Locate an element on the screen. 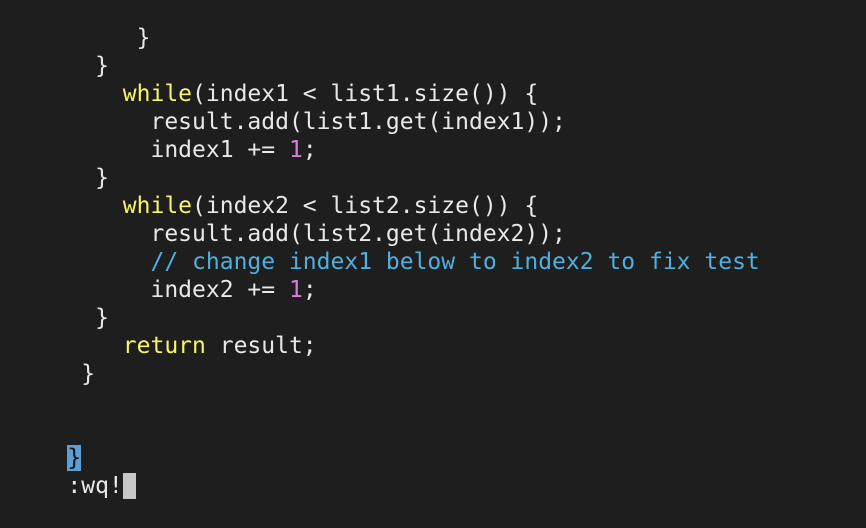  code-line: index1 += 1; is located at coordinates (164, 135).